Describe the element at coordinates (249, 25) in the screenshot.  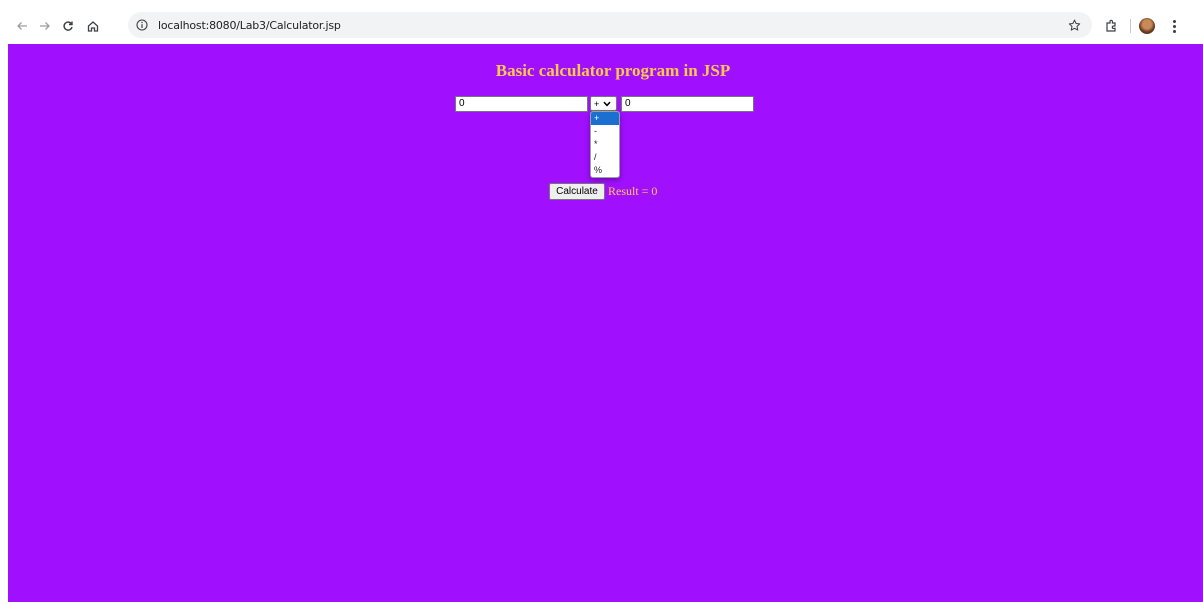
I see `url-text: localhost:8080/Lab3/Calculator.jsp` at that location.